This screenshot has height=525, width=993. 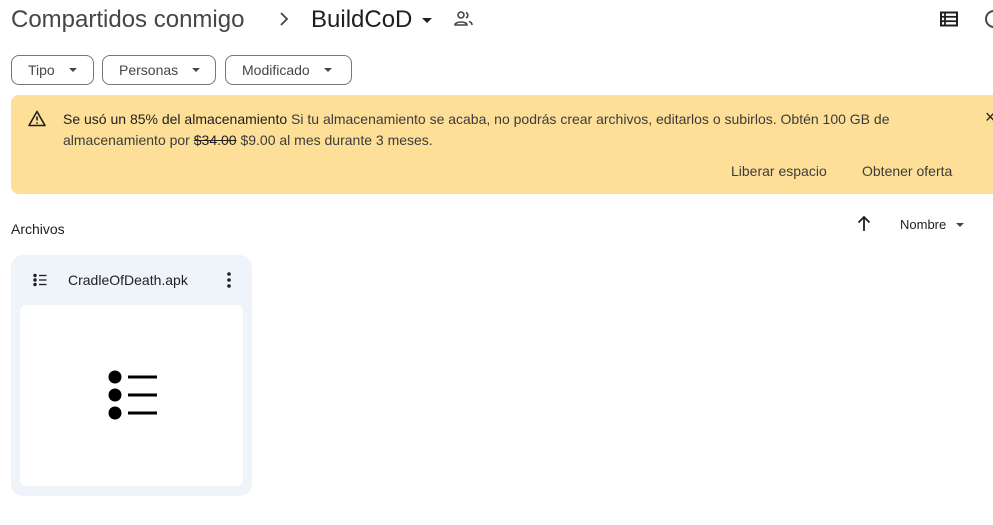 What do you see at coordinates (334, 140) in the screenshot?
I see `banner-text-part-2: $9.00 al mes durante 3 meses.` at bounding box center [334, 140].